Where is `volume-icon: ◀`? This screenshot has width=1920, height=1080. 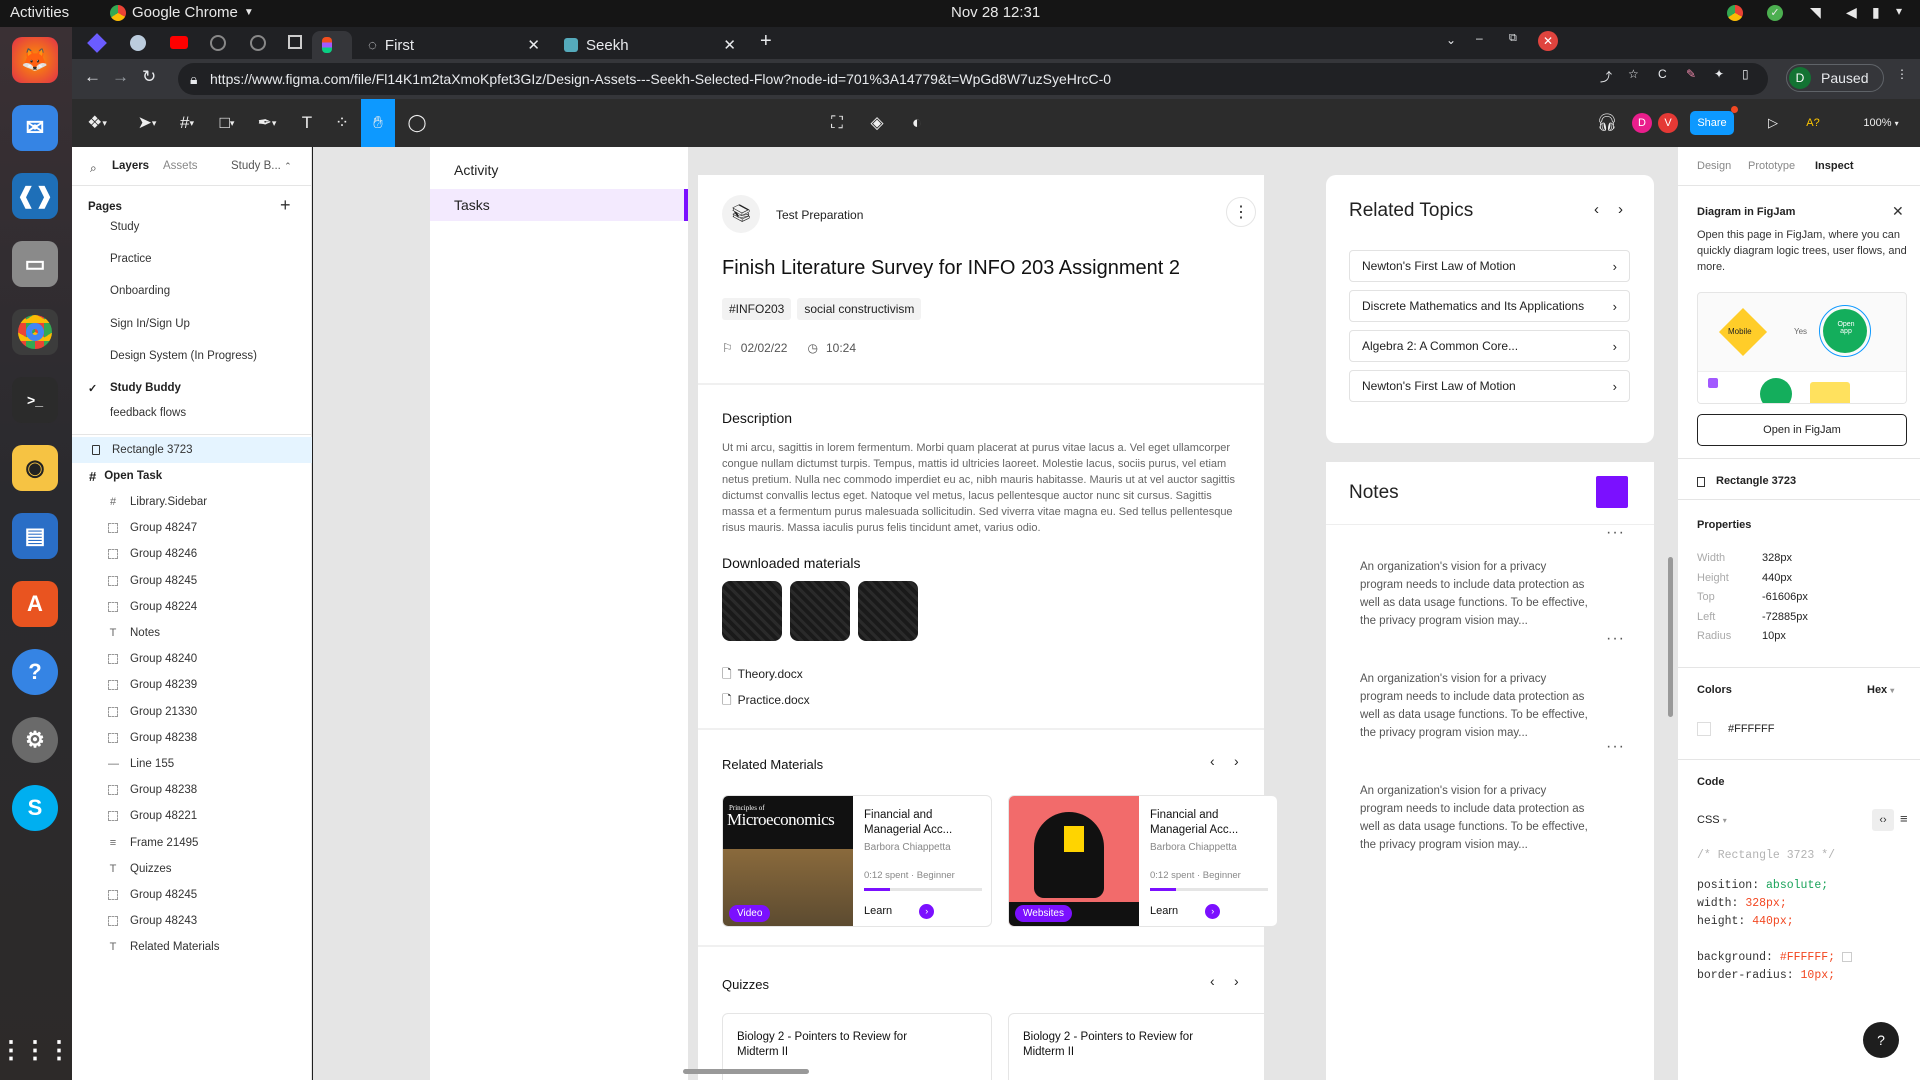 volume-icon: ◀ is located at coordinates (1851, 12).